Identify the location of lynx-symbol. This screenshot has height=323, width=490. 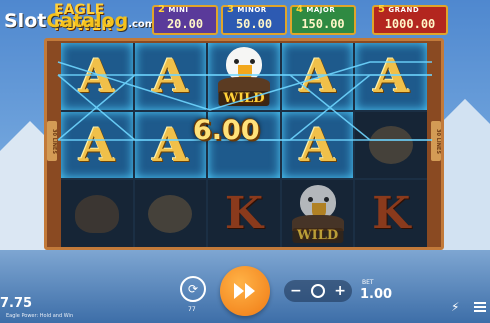
(96, 213).